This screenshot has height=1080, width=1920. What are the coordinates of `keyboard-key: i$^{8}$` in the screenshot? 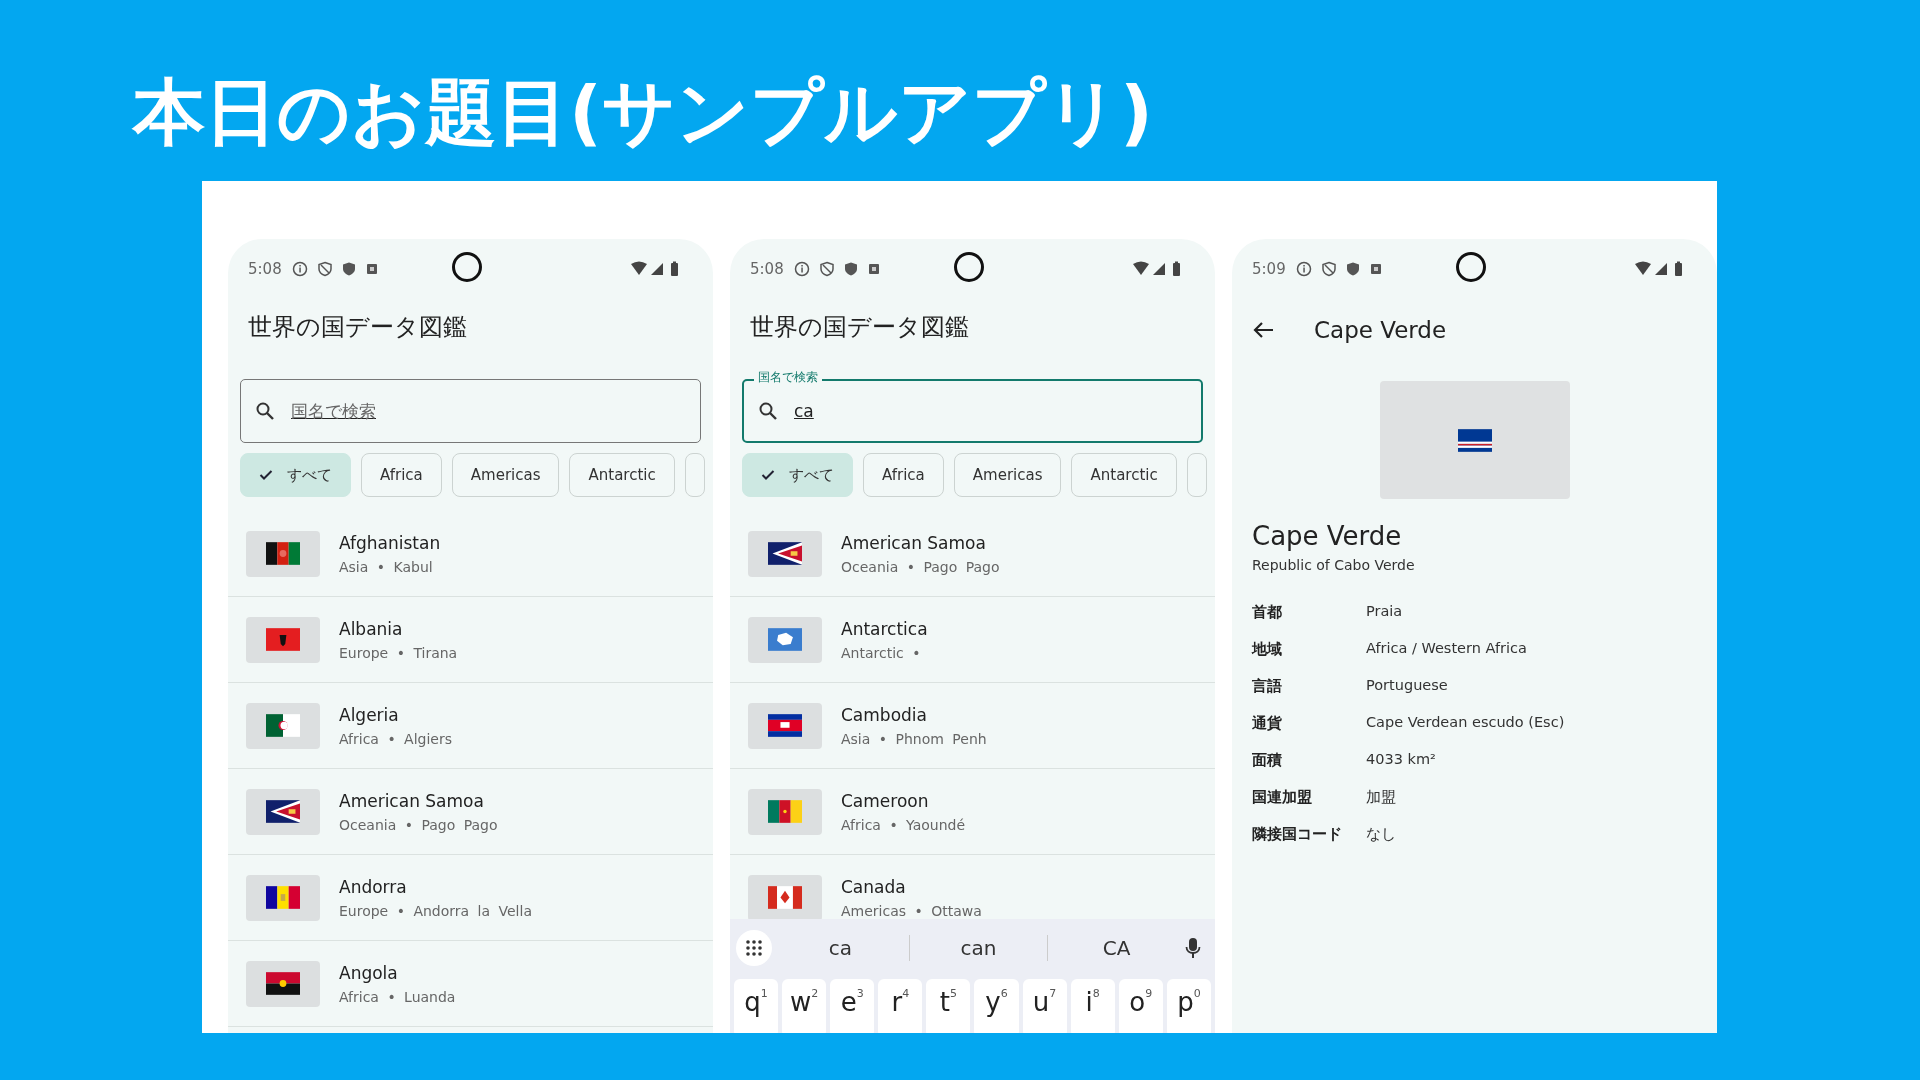 It's located at (1092, 1006).